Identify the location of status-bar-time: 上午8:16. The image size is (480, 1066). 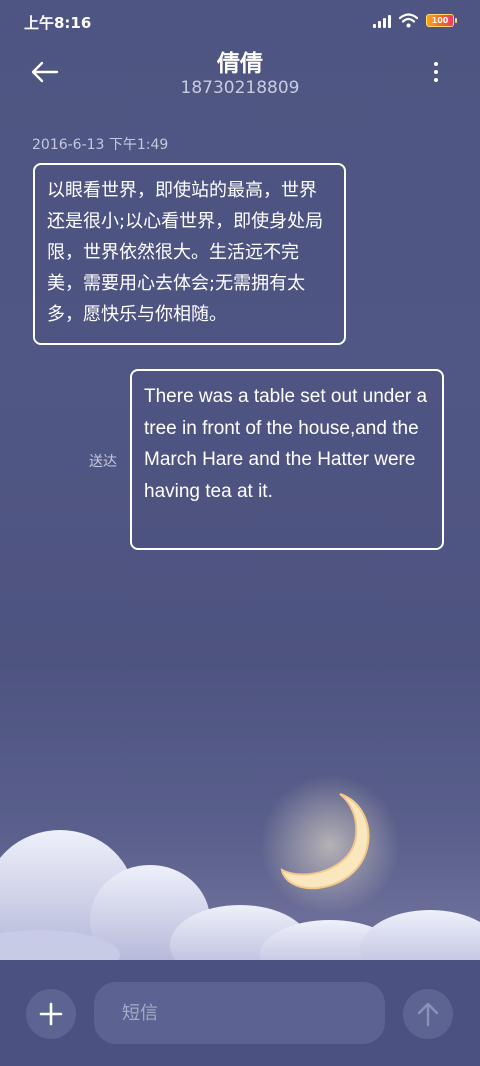
(58, 23).